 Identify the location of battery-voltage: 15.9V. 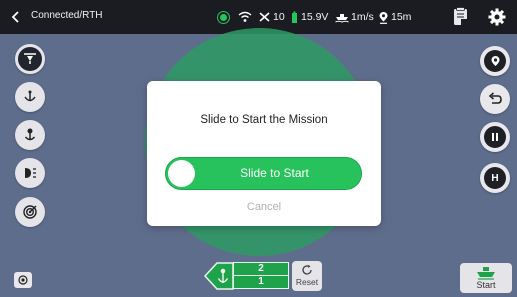
(309, 17).